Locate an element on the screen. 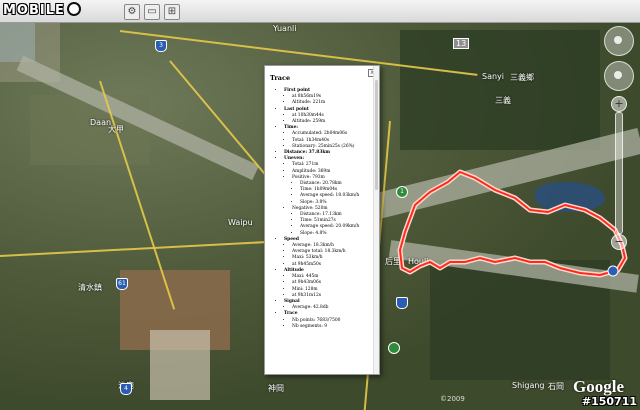 This screenshot has height=410, width=640. gps-track-glow is located at coordinates (512, 223).